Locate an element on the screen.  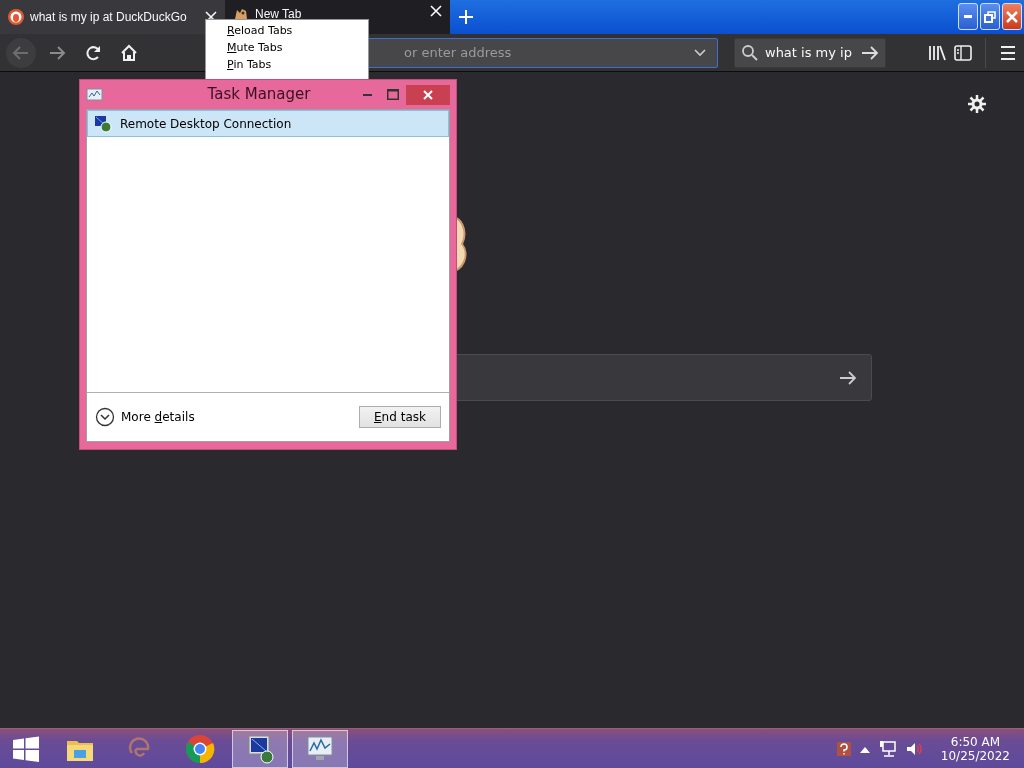
duck-logo-icon is located at coordinates (16, 17).